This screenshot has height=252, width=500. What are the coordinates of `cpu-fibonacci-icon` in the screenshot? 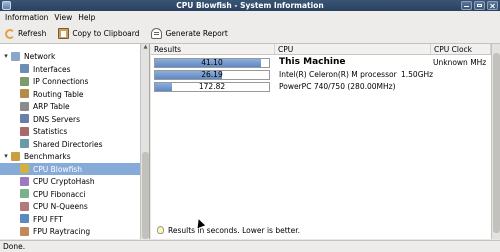 It's located at (24, 193).